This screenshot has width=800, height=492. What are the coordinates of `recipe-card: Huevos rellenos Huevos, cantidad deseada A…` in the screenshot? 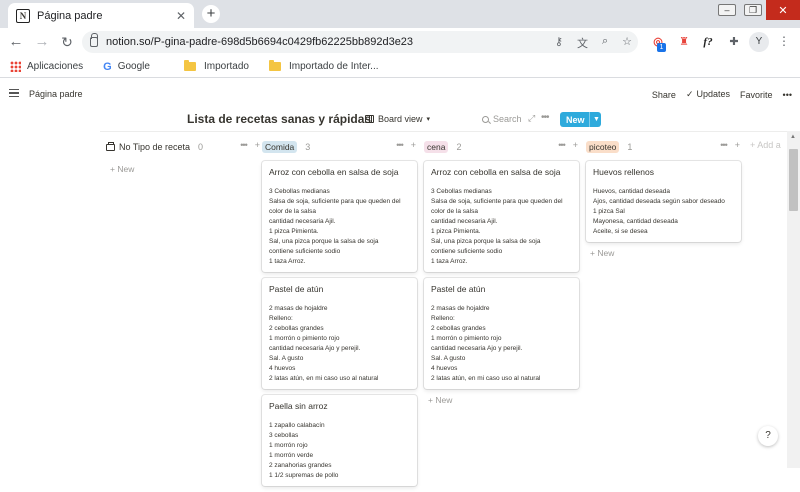 It's located at (663, 201).